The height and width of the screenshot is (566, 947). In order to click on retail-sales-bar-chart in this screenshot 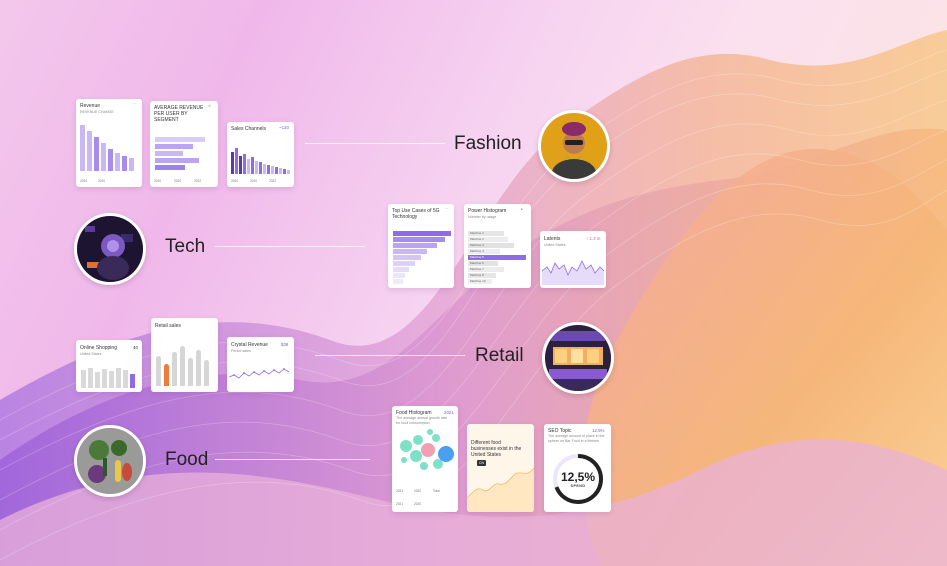, I will do `click(186, 364)`.